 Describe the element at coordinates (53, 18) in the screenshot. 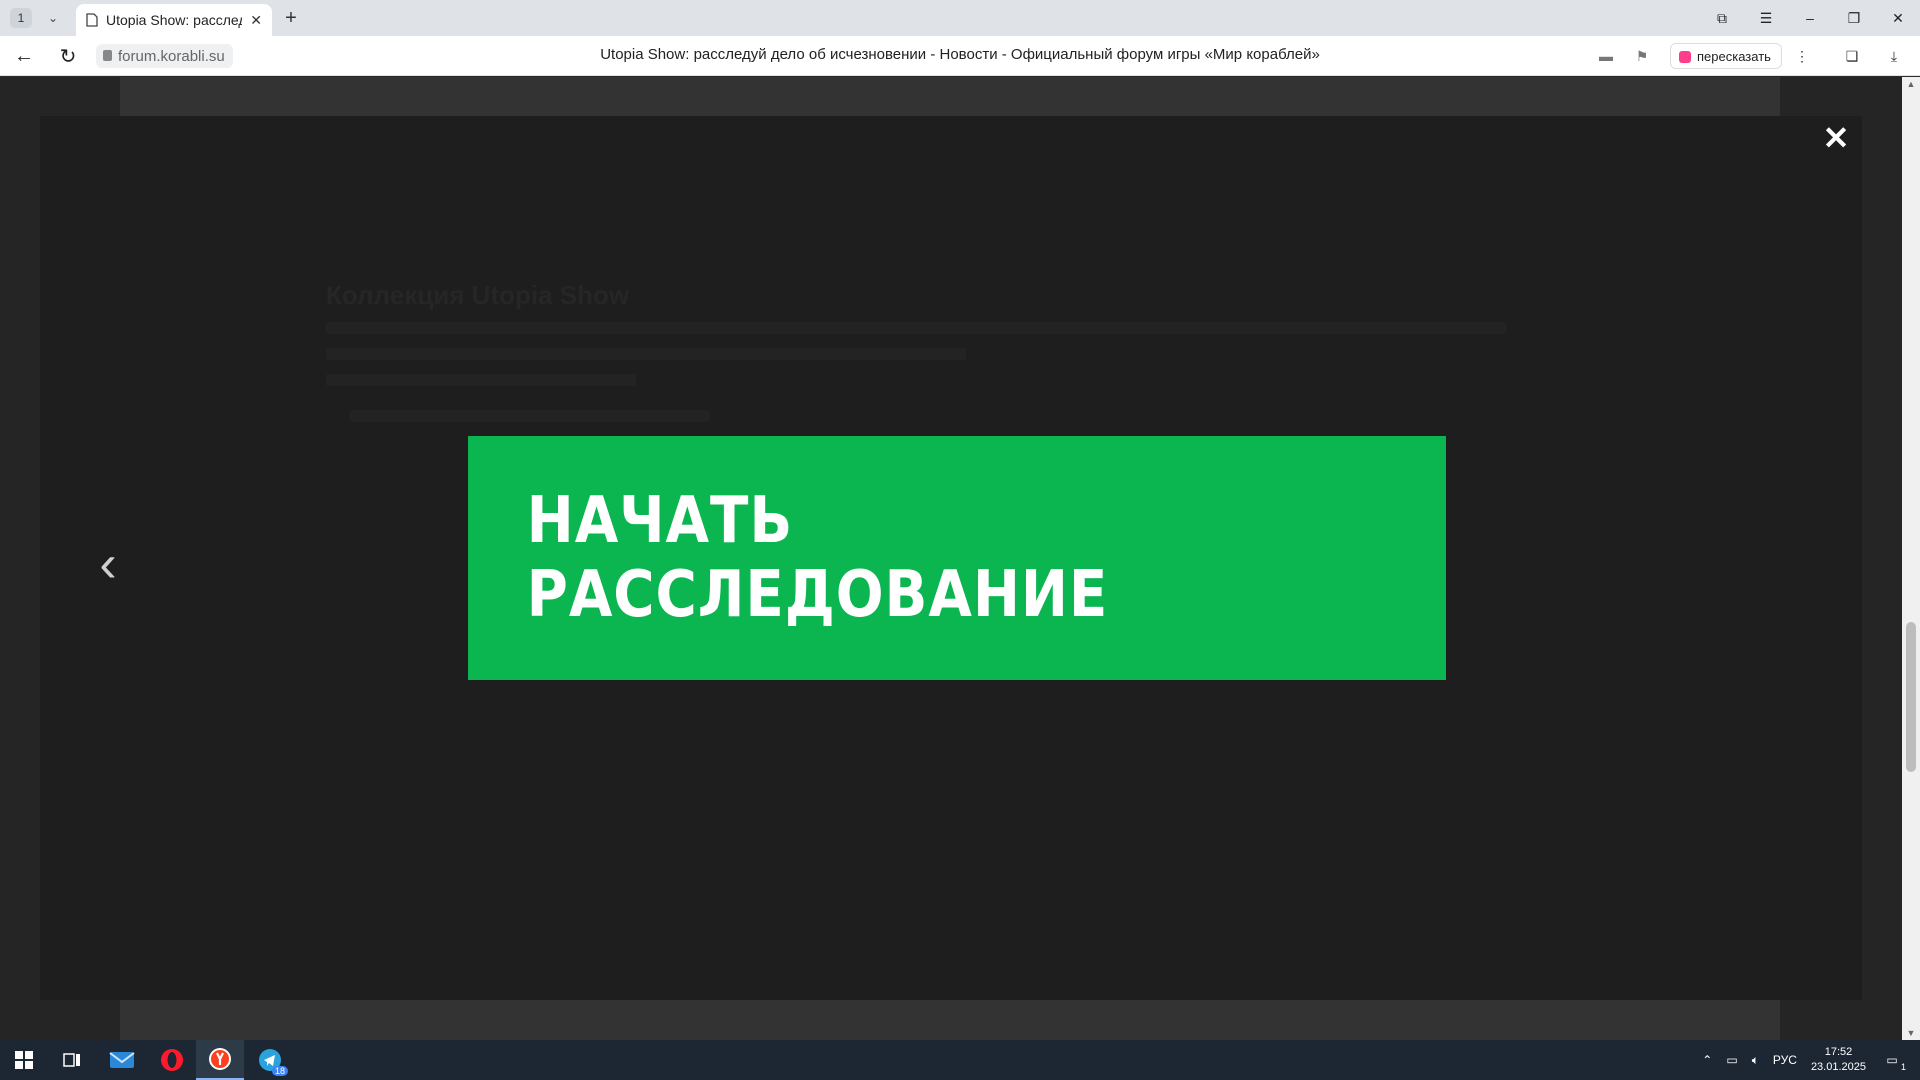

I see `chevron-down-icon: ⌄` at that location.